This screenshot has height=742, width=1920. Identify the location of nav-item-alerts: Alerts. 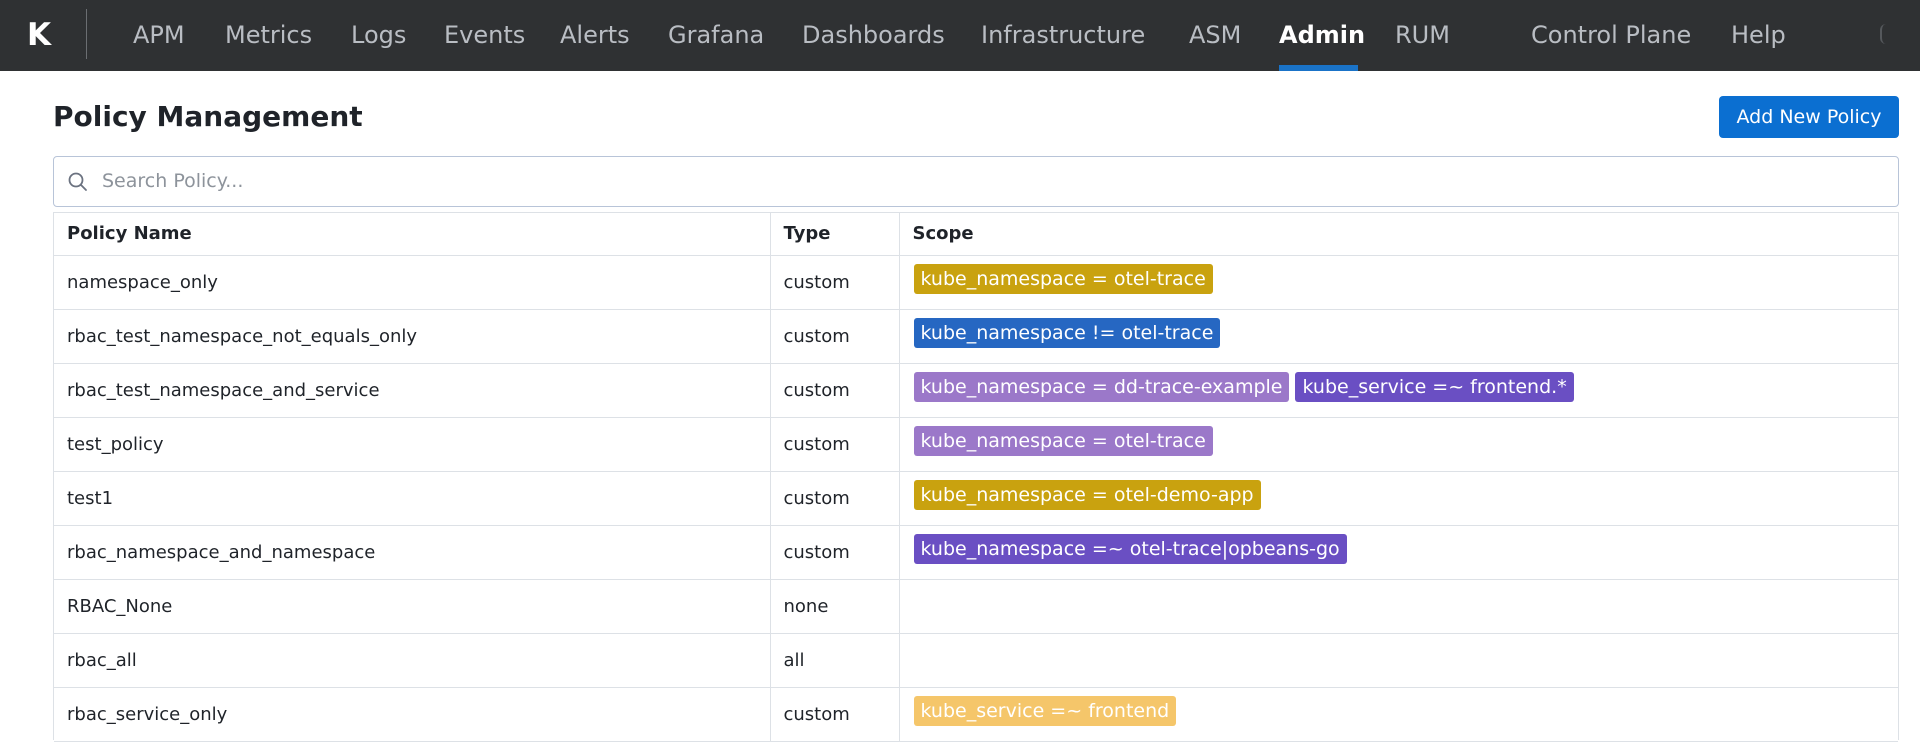
(595, 35).